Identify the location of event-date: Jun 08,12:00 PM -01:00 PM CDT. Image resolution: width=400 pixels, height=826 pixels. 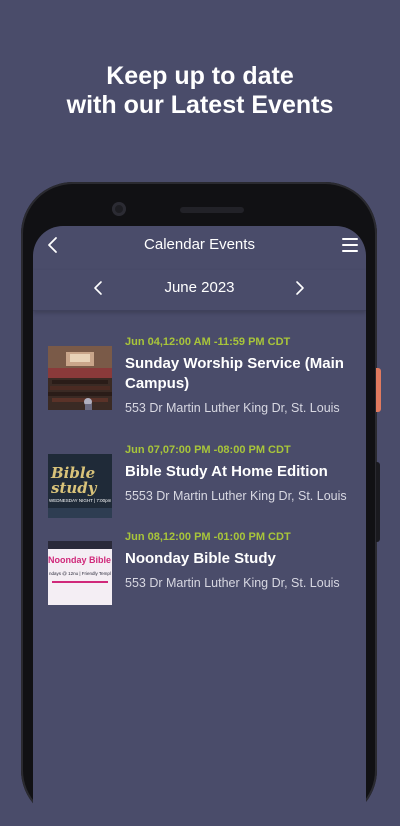
(208, 537).